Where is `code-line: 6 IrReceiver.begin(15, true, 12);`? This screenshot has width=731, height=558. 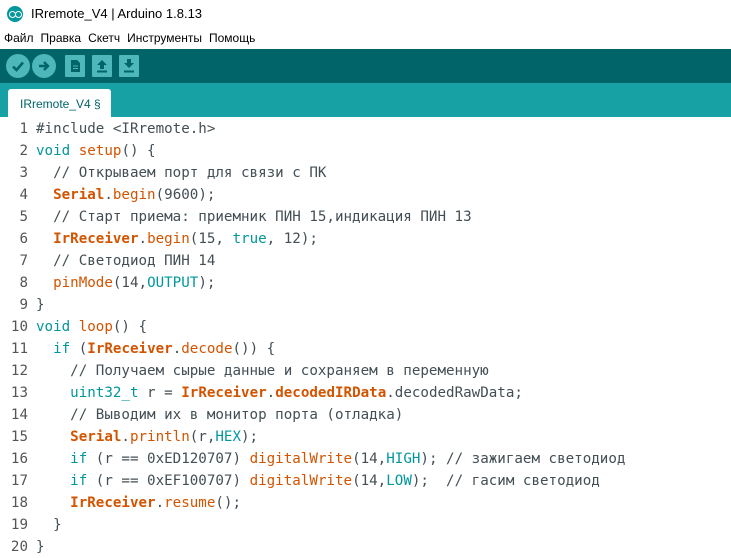
code-line: 6 IrReceiver.begin(15, true, 12); is located at coordinates (365, 239).